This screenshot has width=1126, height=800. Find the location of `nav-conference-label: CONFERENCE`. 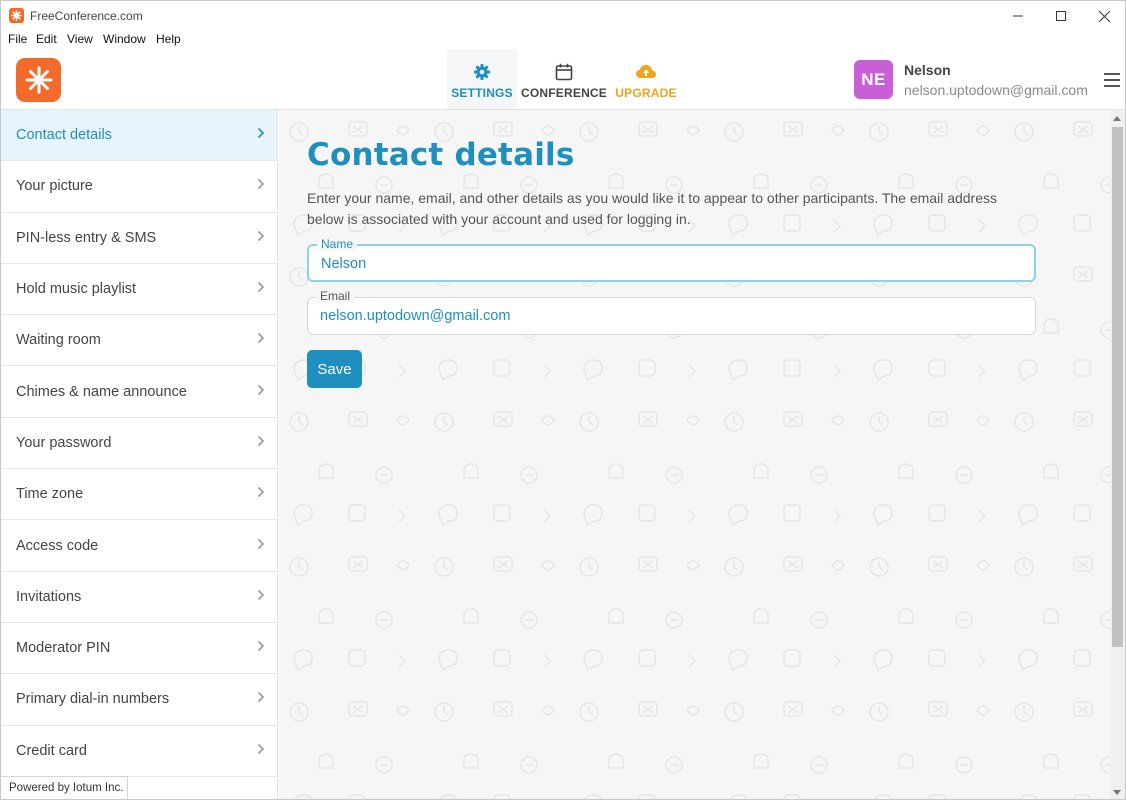

nav-conference-label: CONFERENCE is located at coordinates (564, 93).